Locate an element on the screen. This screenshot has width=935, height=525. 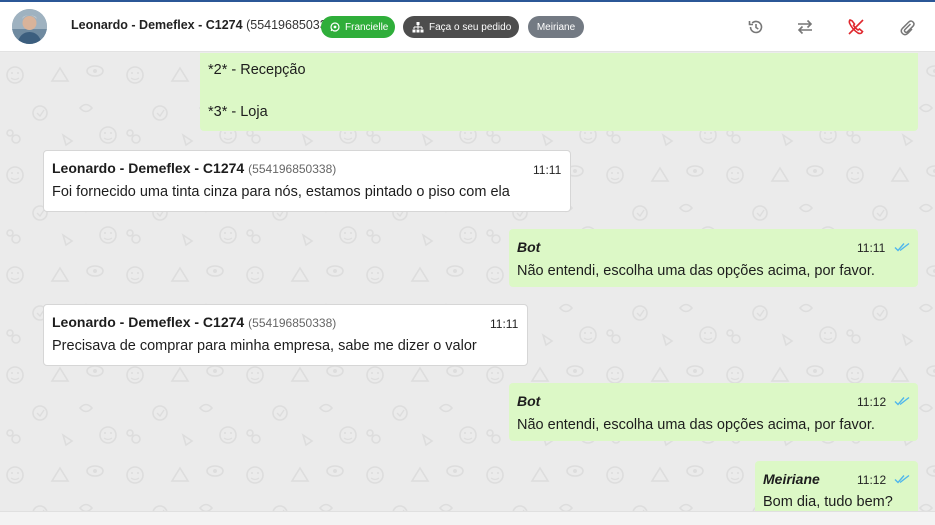
transfer-icon is located at coordinates (805, 27).